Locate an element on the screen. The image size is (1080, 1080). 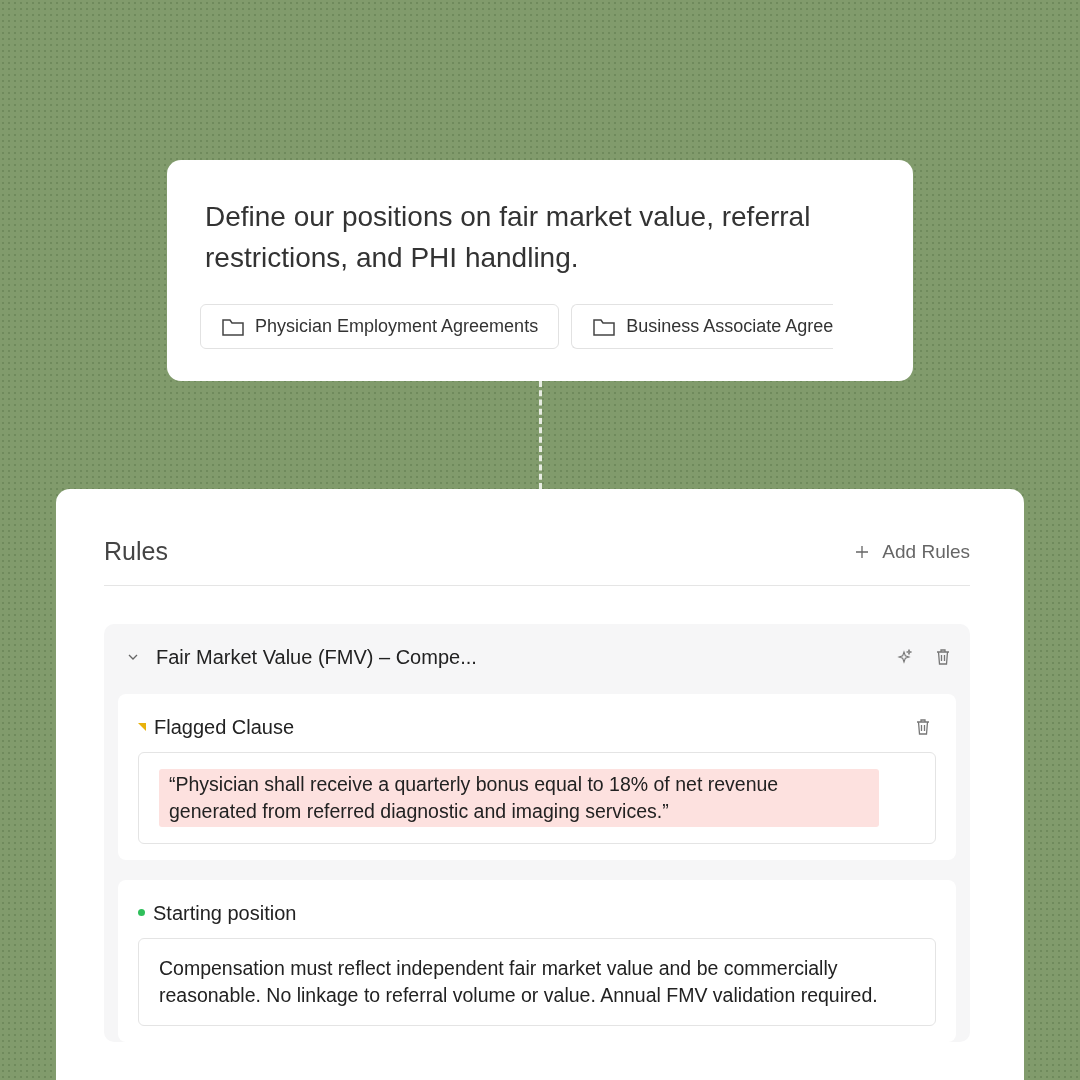
folder-chip: Physician Employment Agreements is located at coordinates (380, 326).